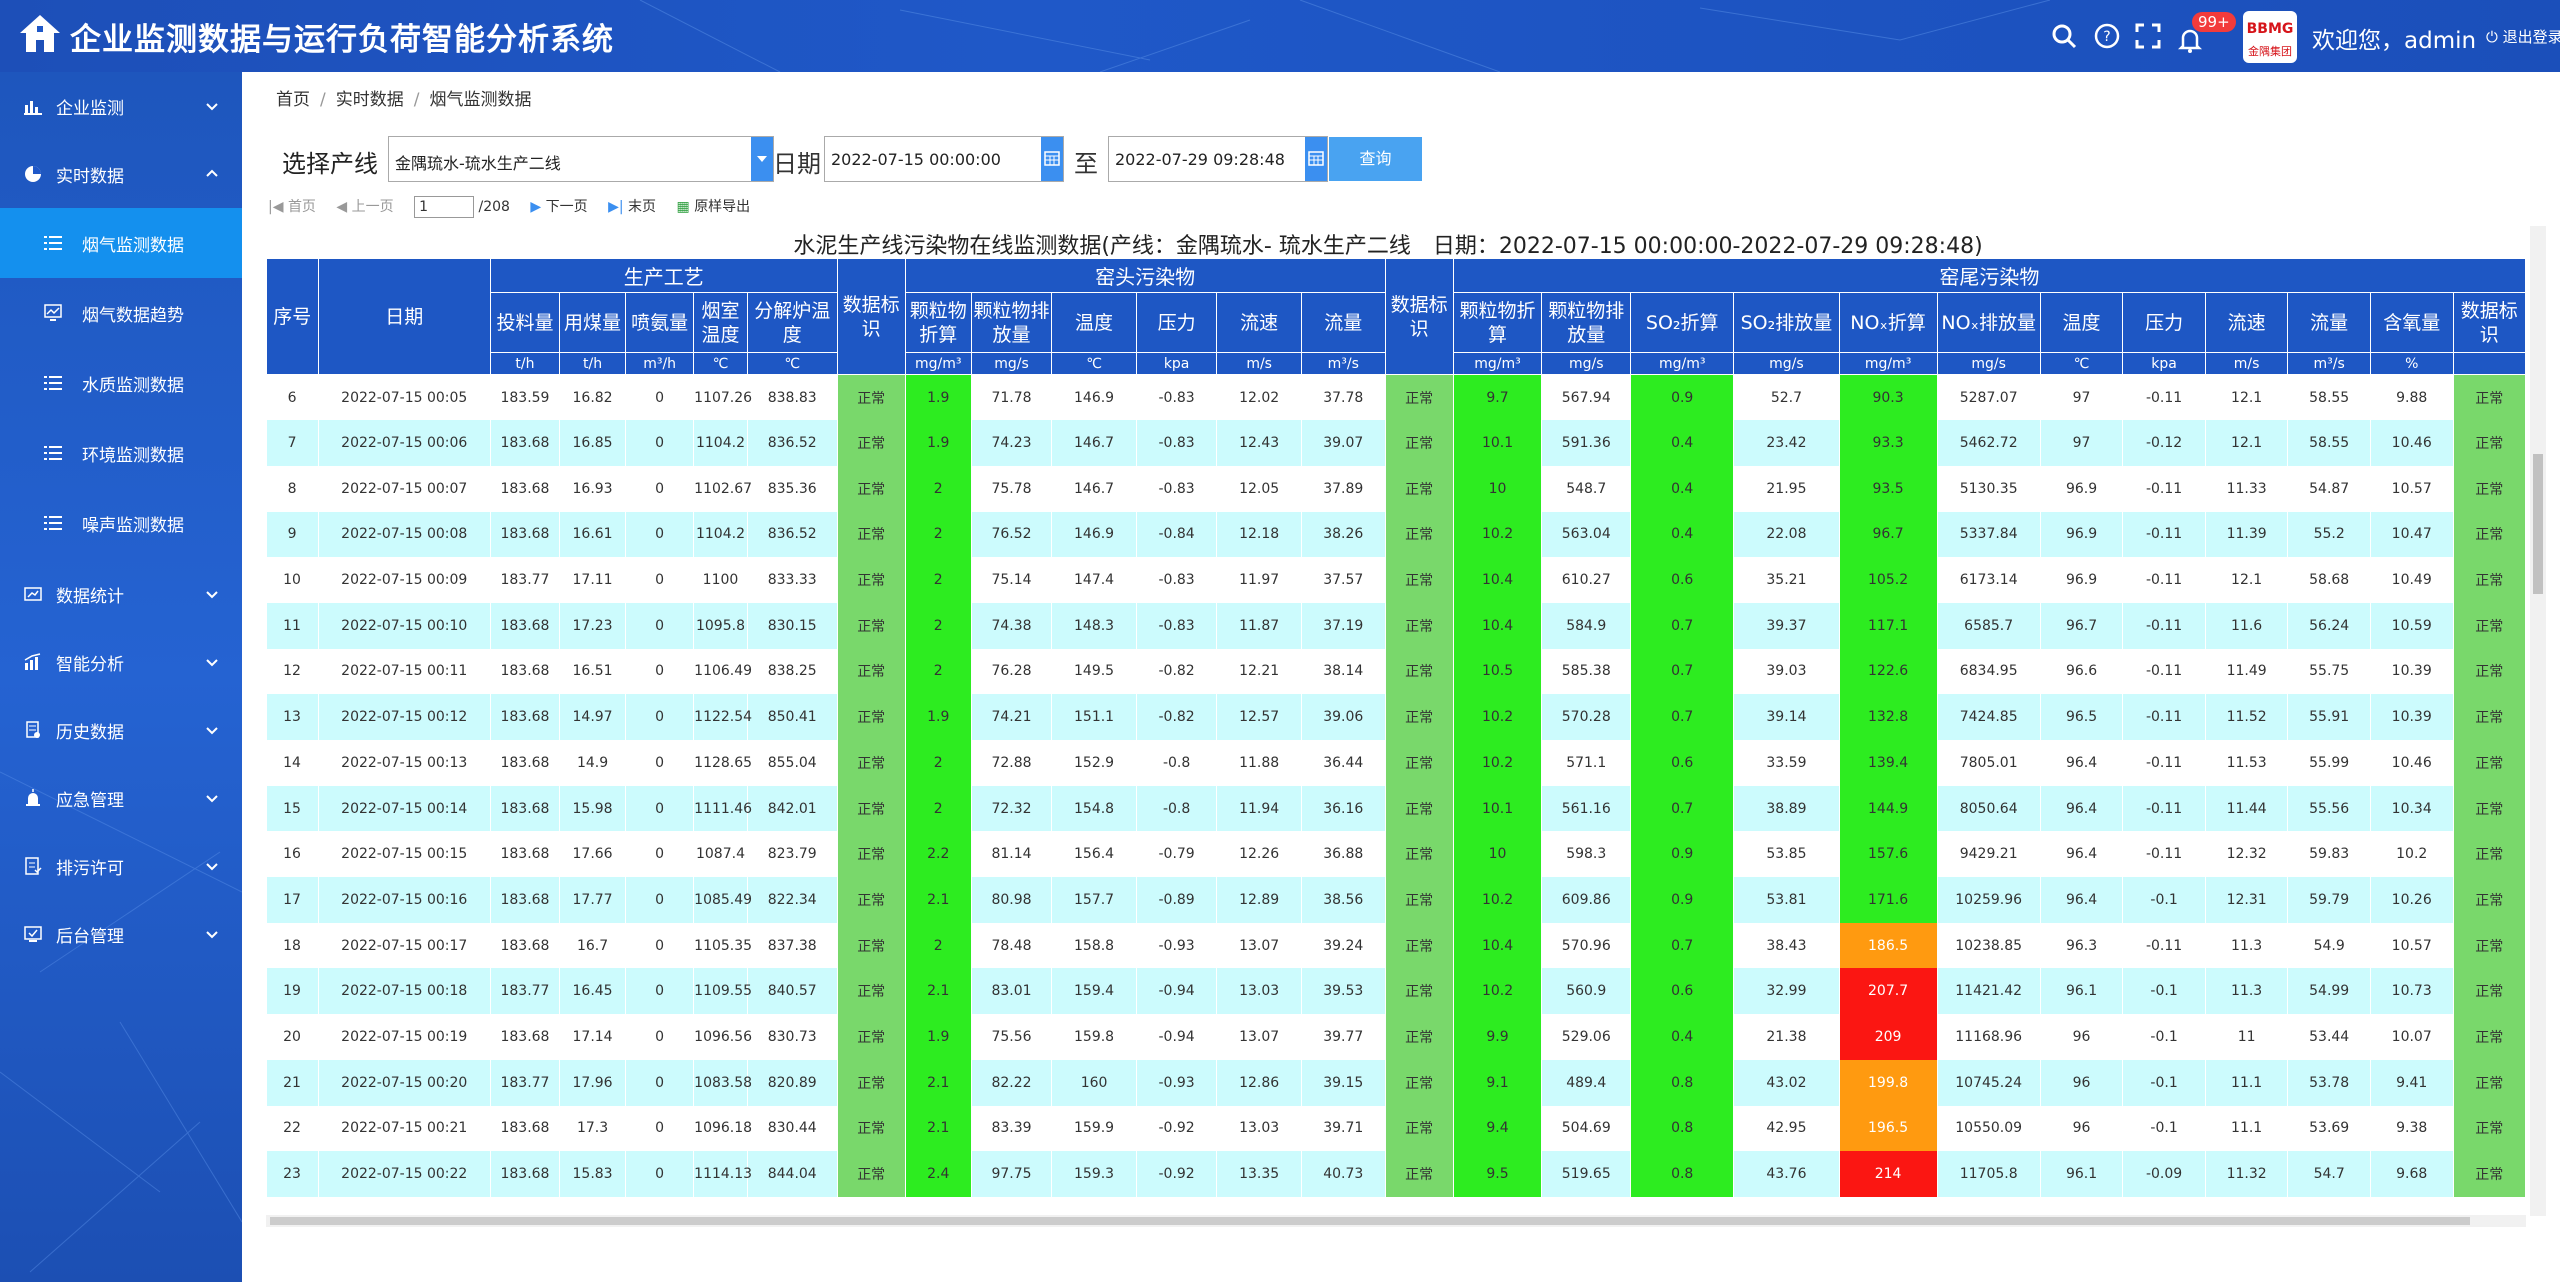 This screenshot has width=2560, height=1282. What do you see at coordinates (370, 100) in the screenshot?
I see `breadcrumb-realtime: 实时数据` at bounding box center [370, 100].